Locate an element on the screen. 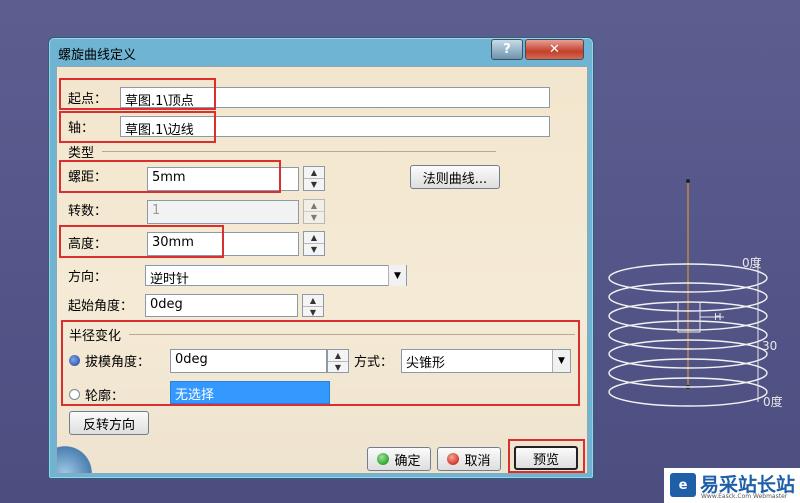 The image size is (800, 503). globe-decoration is located at coordinates (77, 458).